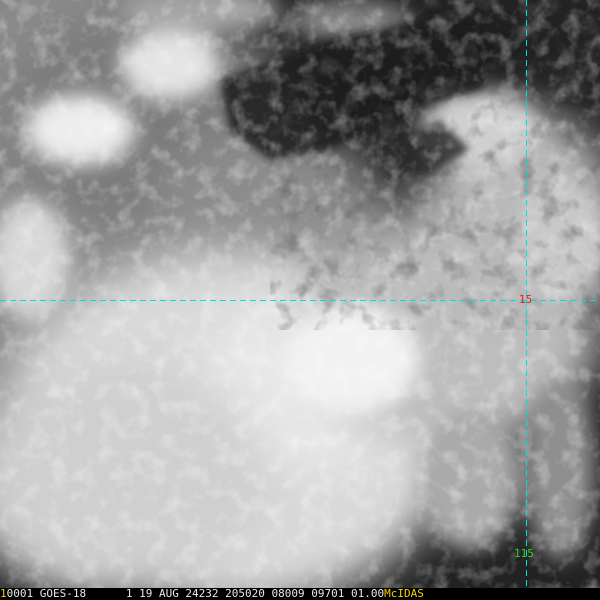  I want to click on status-frame-number: 1, so click(3, 593).